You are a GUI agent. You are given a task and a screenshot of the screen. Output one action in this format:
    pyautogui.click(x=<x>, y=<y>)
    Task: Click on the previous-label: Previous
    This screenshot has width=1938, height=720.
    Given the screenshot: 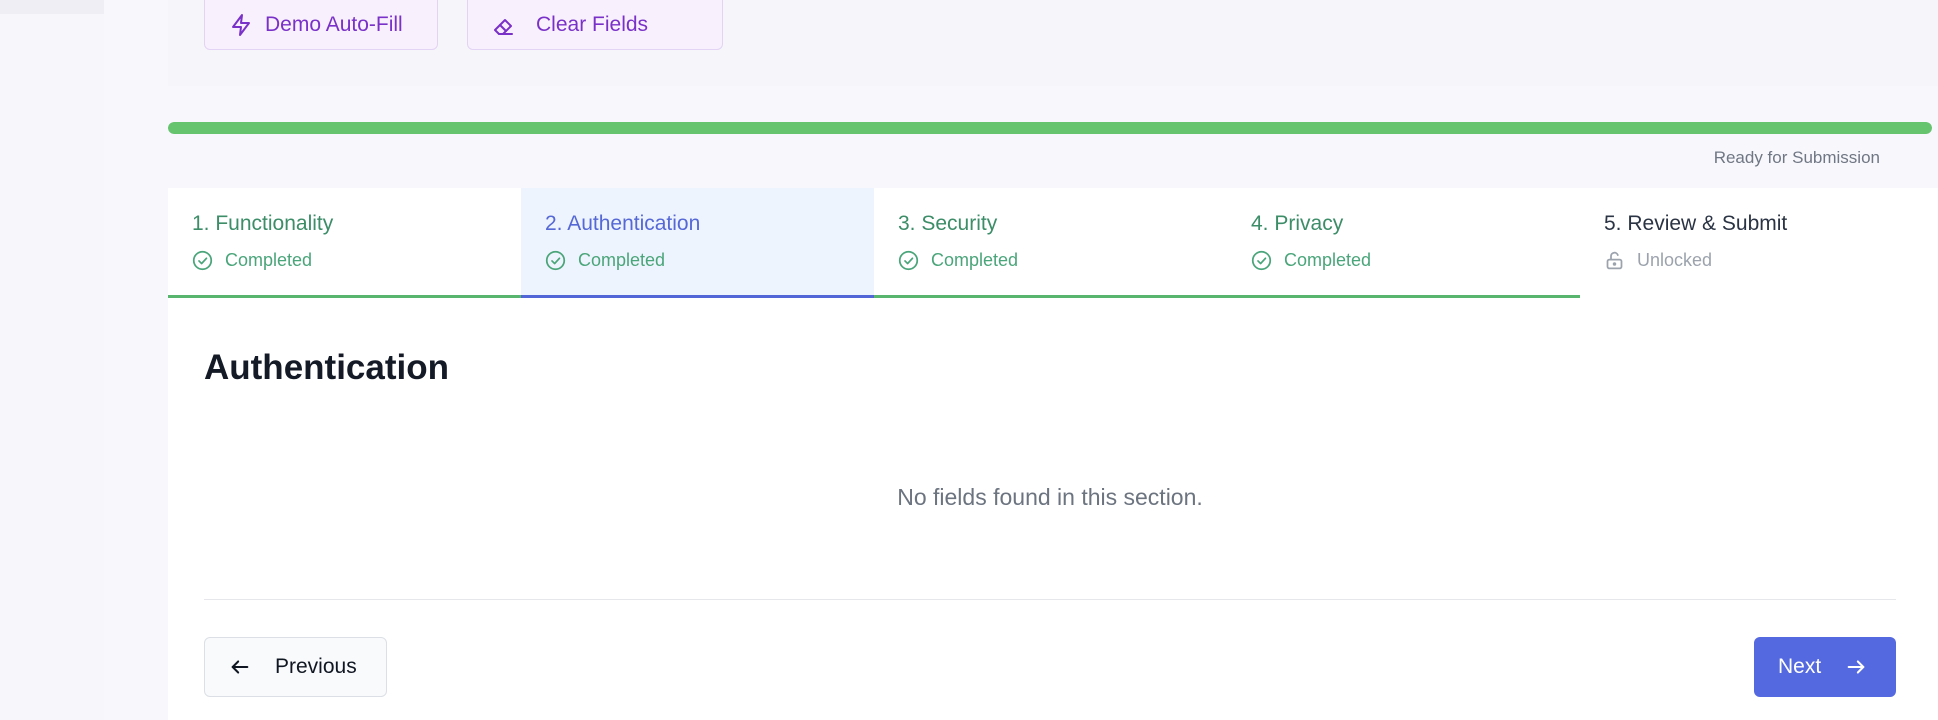 What is the action you would take?
    pyautogui.click(x=316, y=666)
    